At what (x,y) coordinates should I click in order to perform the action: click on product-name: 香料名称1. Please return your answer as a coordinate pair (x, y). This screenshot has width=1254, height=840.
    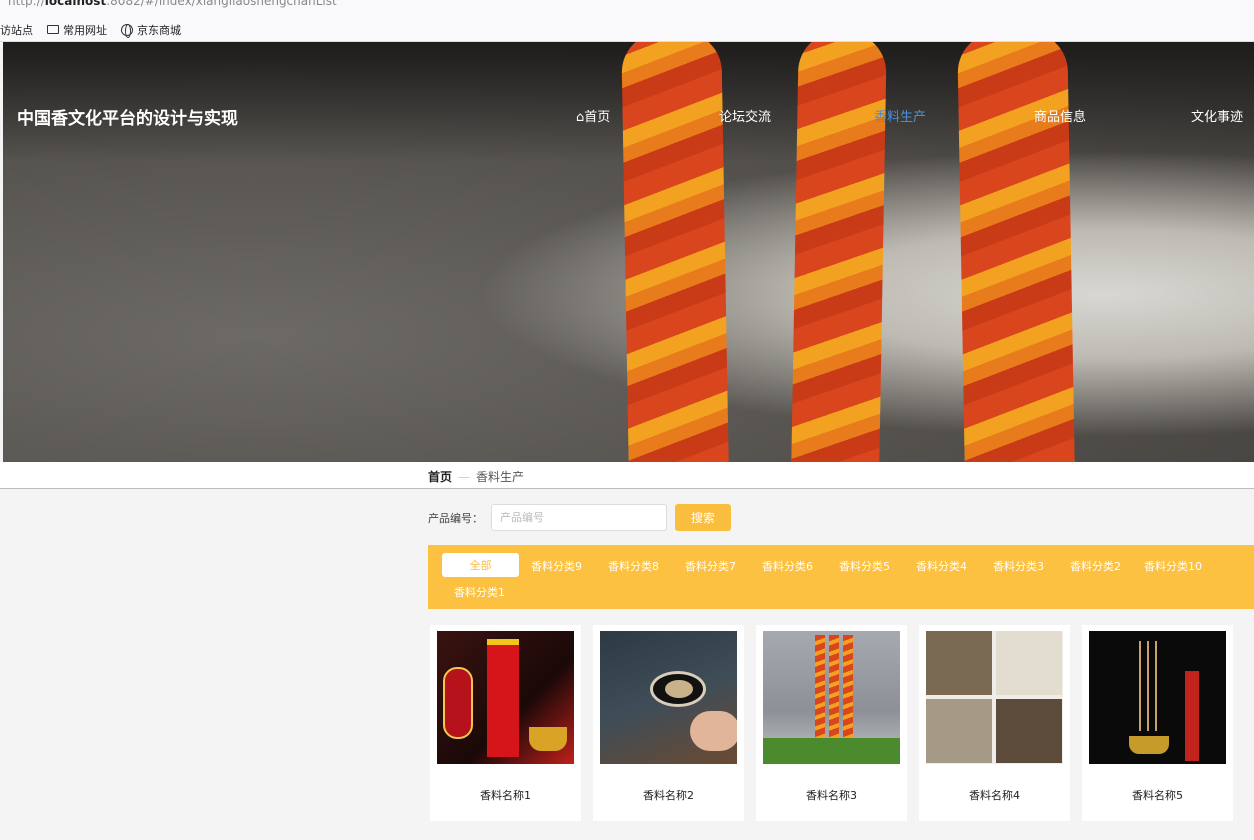
    Looking at the image, I should click on (505, 795).